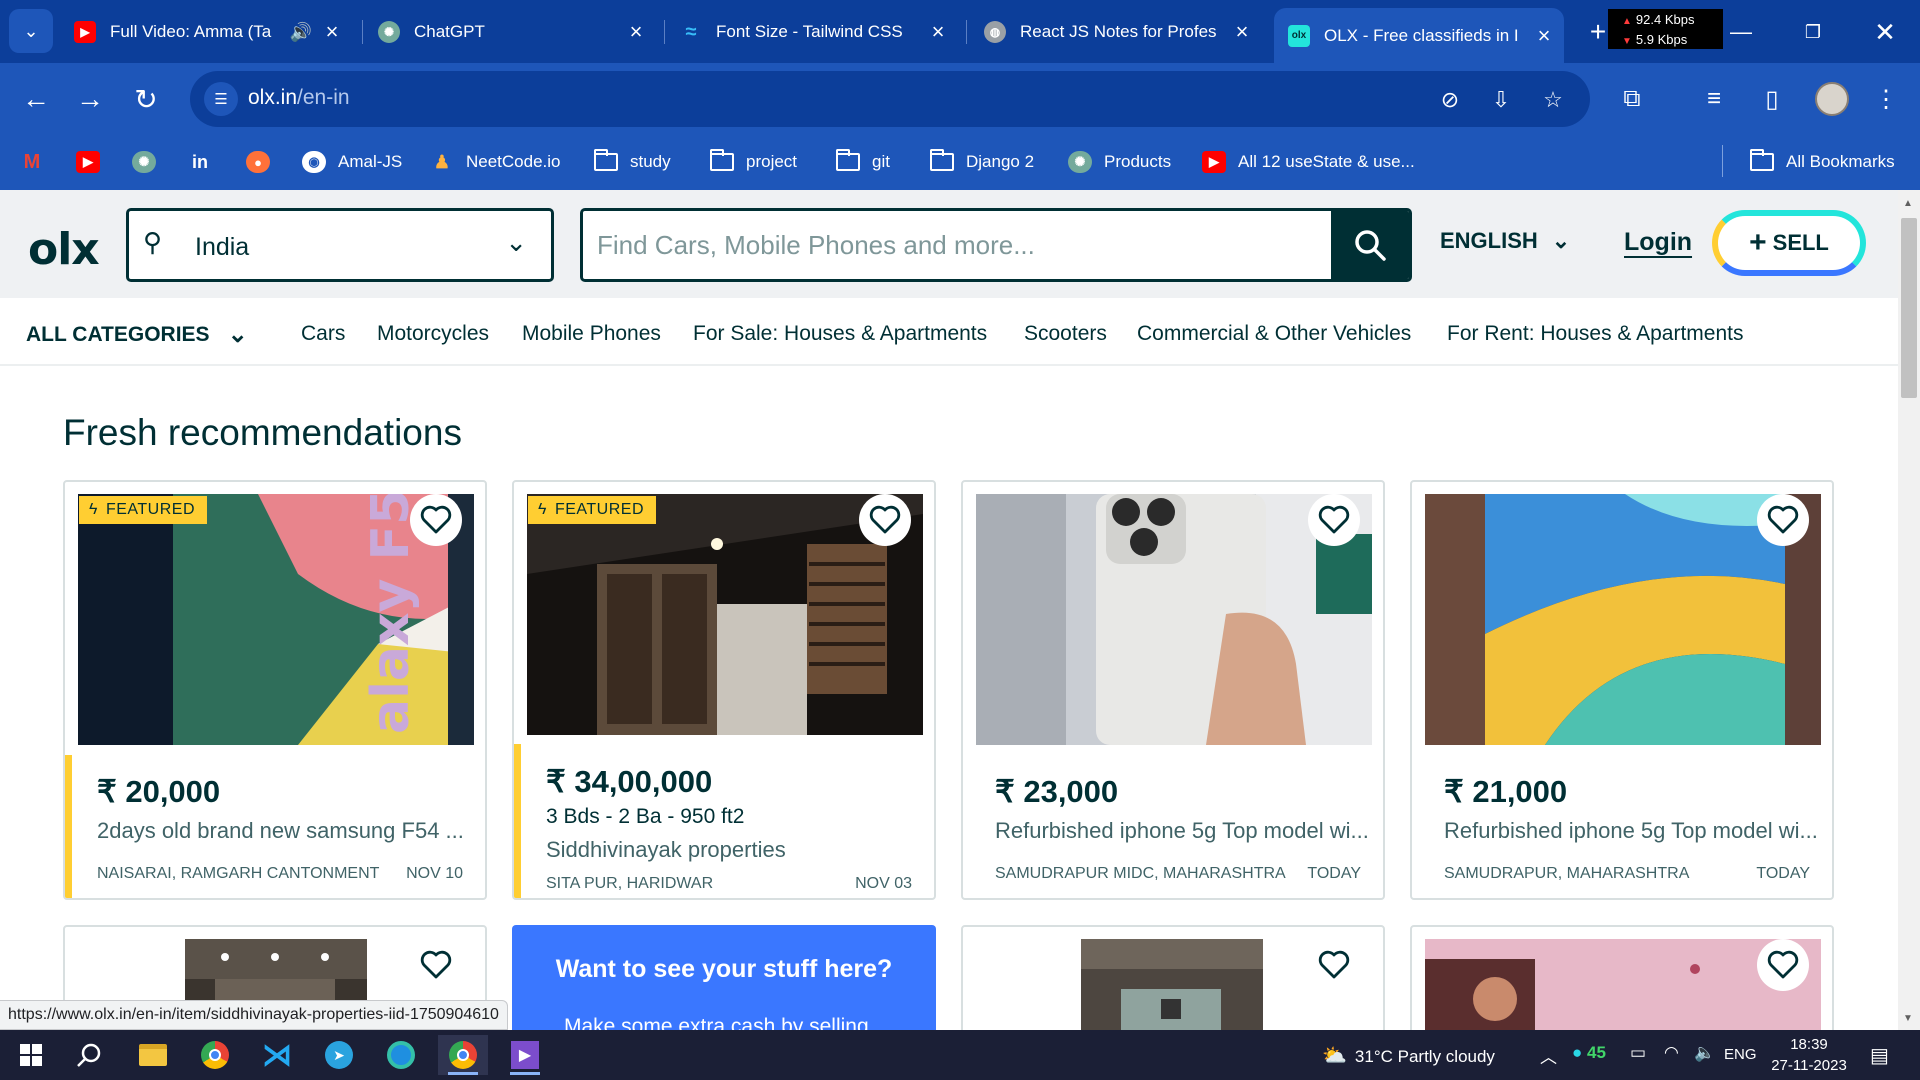  I want to click on visual-studio-app: ▶, so click(525, 1055).